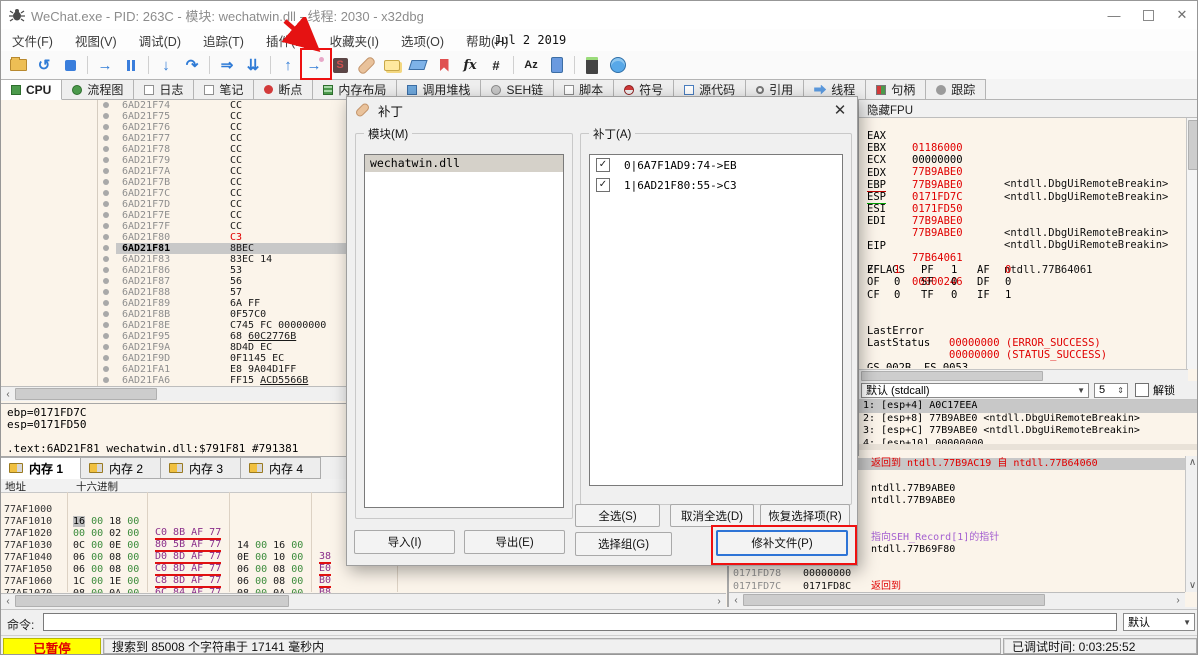  I want to click on register-status-row: LastStatus 00000000 (STATUS_SUCCESS), so click(1023, 343).